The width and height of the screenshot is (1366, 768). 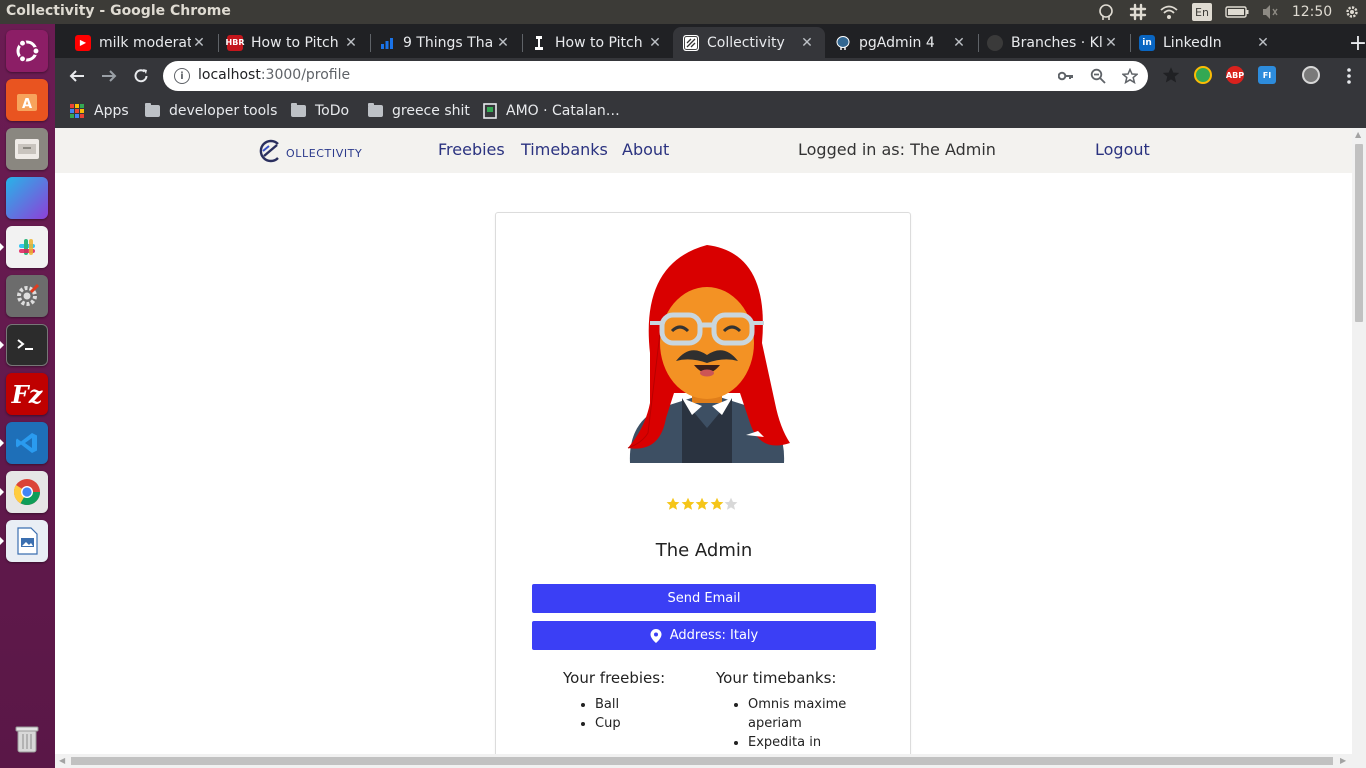 I want to click on star-empty-icon, so click(x=731, y=503).